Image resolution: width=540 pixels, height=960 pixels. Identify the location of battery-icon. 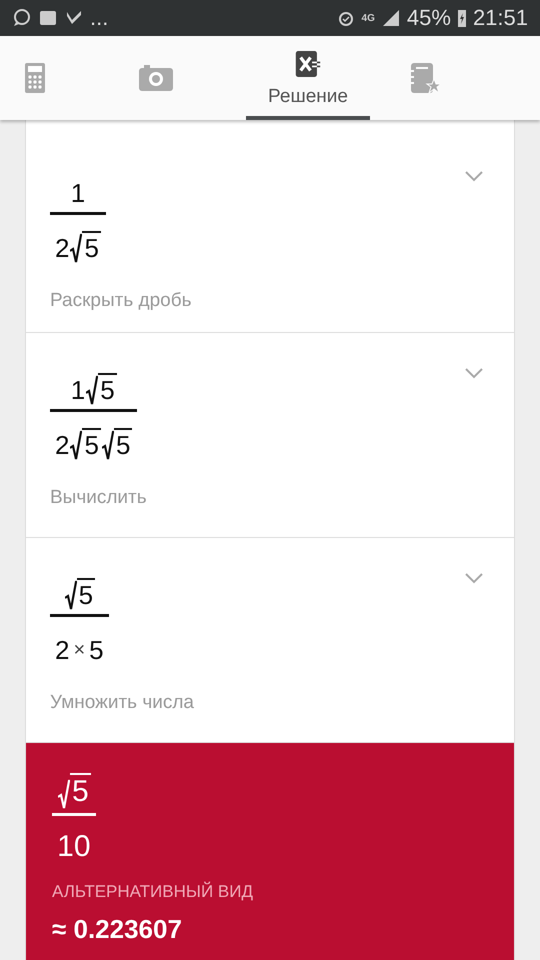
(461, 18).